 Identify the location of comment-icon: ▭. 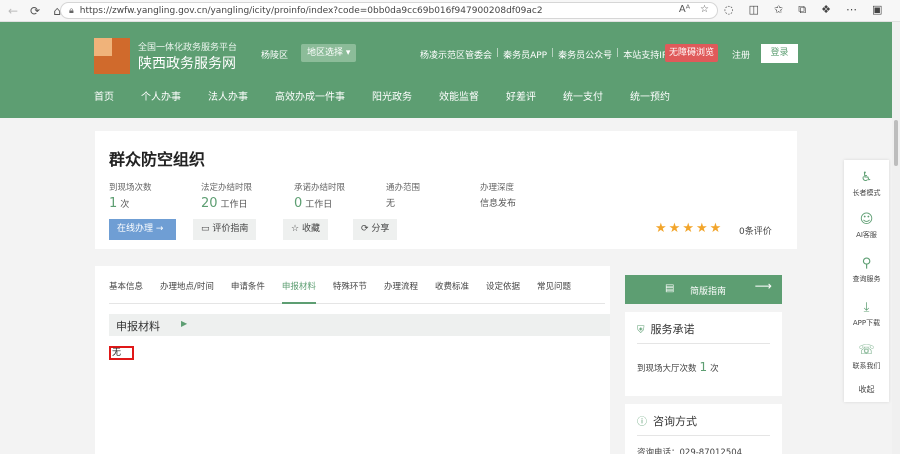
(205, 229).